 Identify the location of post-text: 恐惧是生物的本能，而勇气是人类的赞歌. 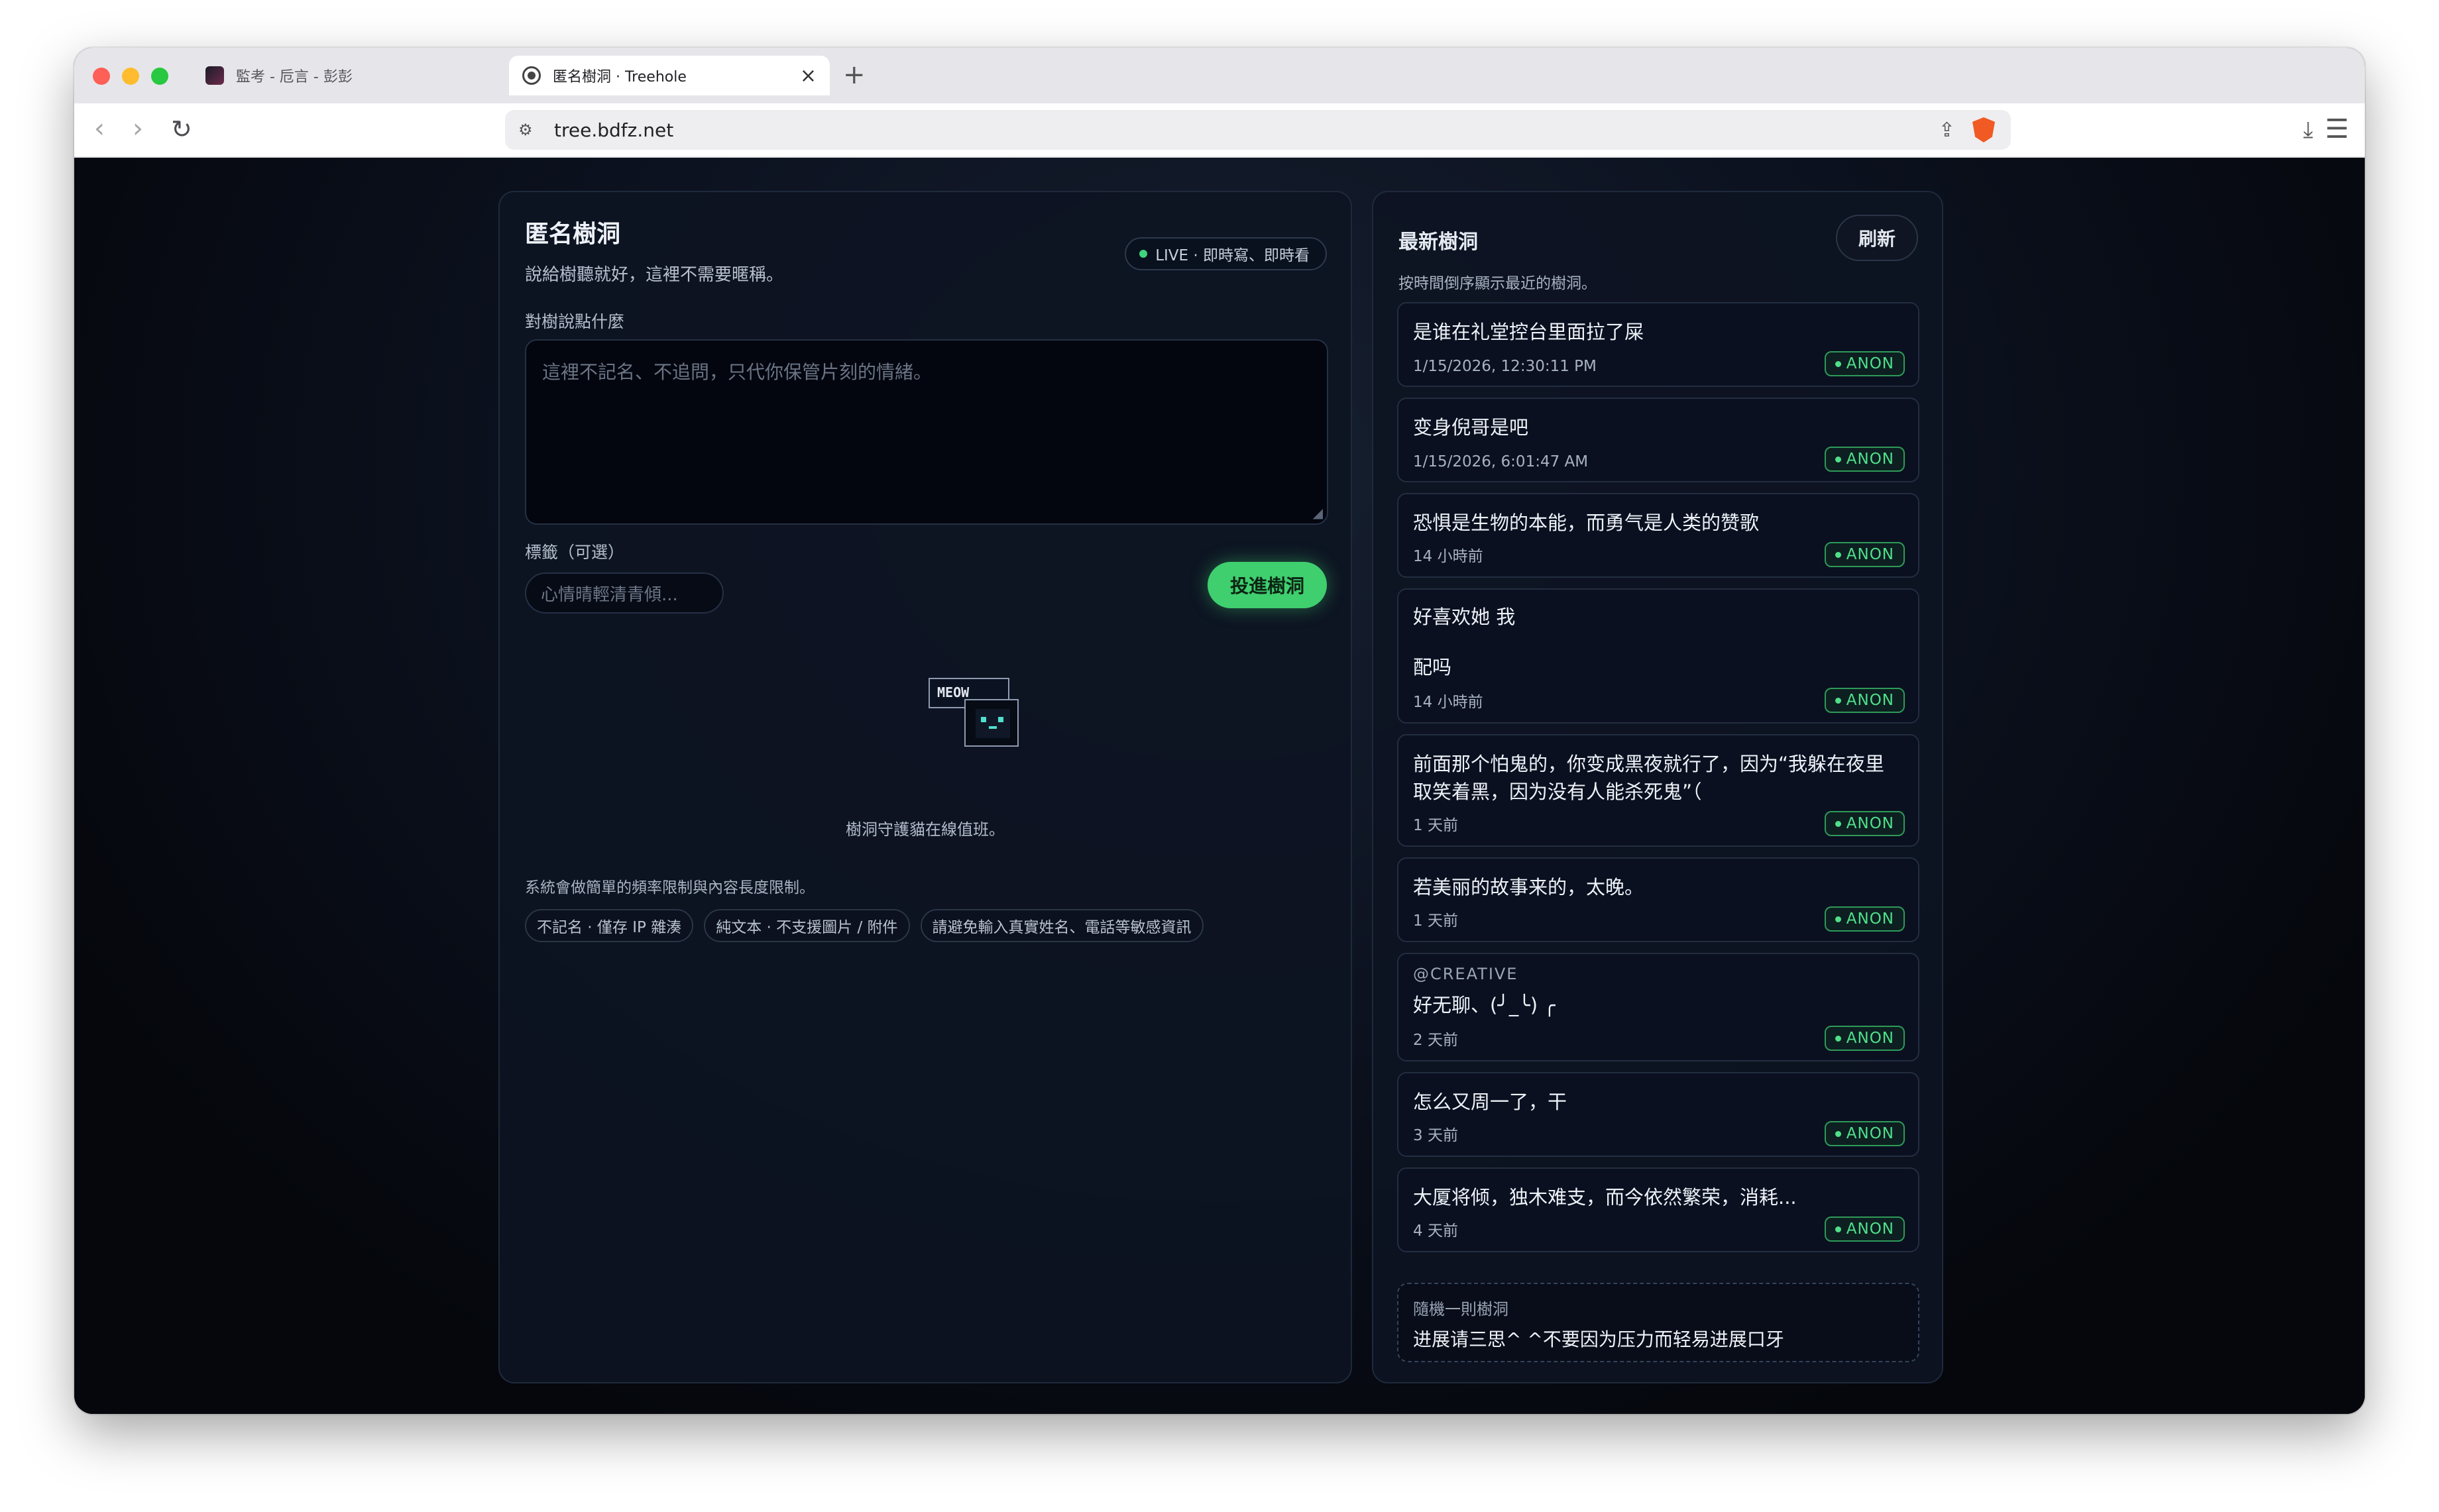
(1586, 523).